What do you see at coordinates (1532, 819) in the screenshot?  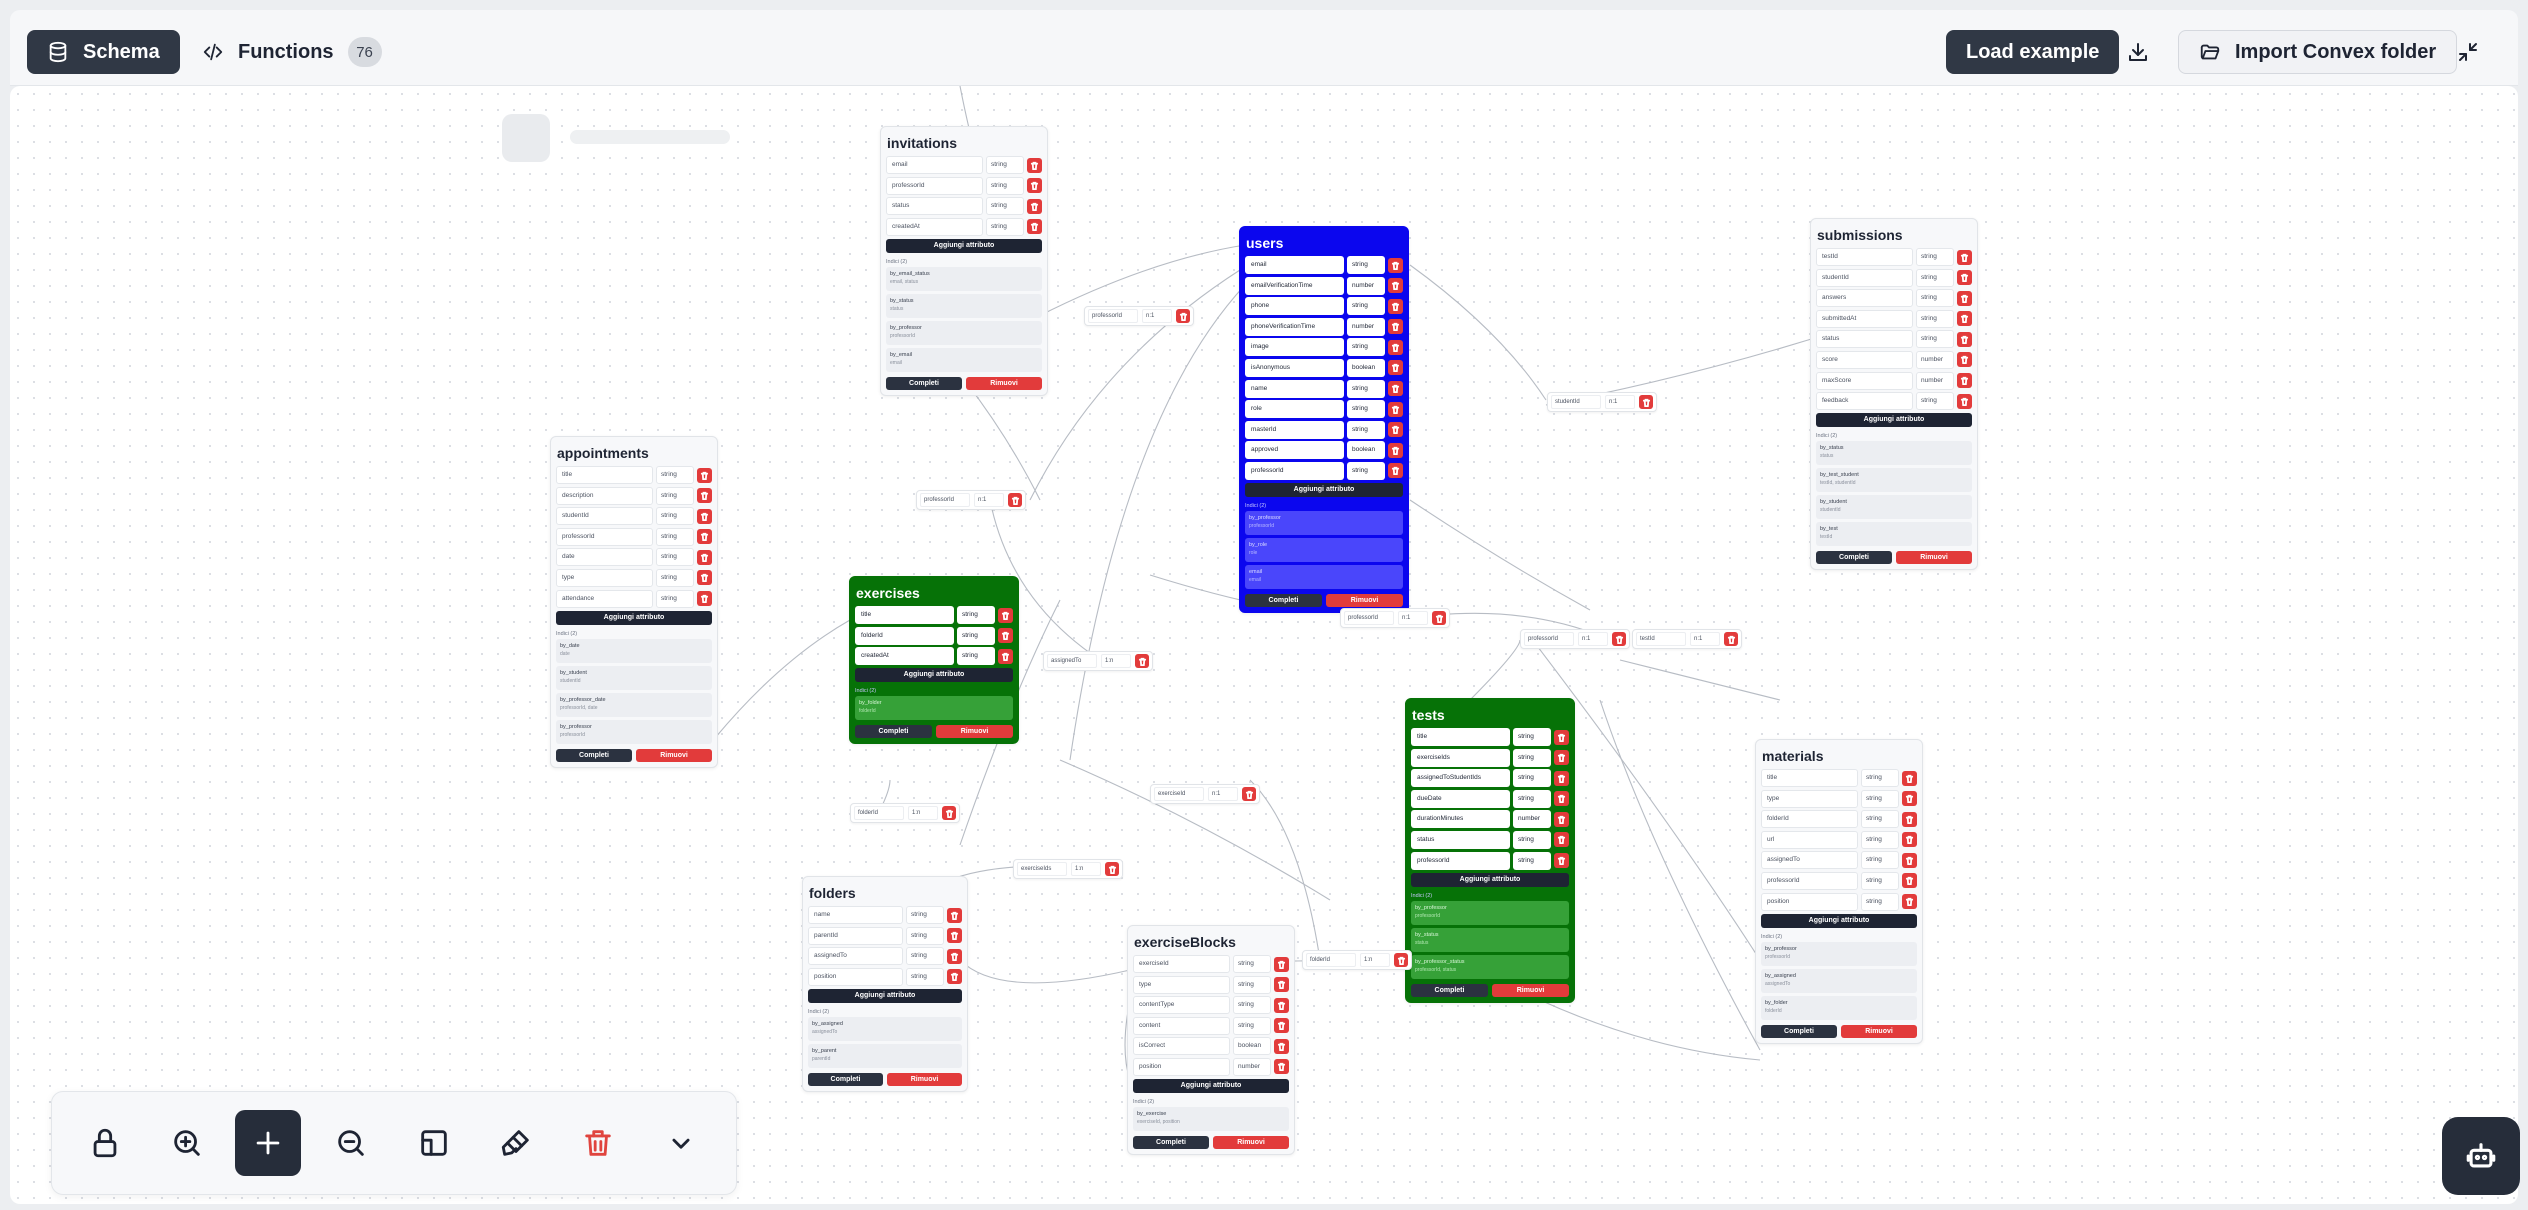 I see `field-type-select: number` at bounding box center [1532, 819].